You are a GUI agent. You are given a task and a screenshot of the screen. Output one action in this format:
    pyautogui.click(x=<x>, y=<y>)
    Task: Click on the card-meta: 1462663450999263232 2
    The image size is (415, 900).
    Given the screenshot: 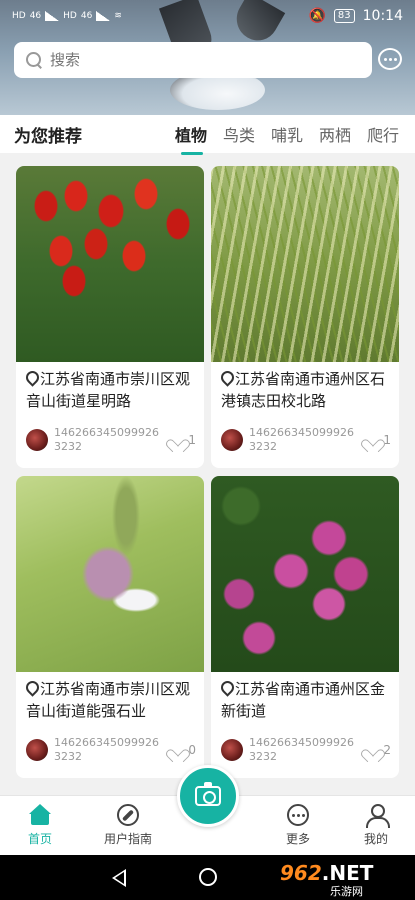 What is the action you would take?
    pyautogui.click(x=306, y=750)
    